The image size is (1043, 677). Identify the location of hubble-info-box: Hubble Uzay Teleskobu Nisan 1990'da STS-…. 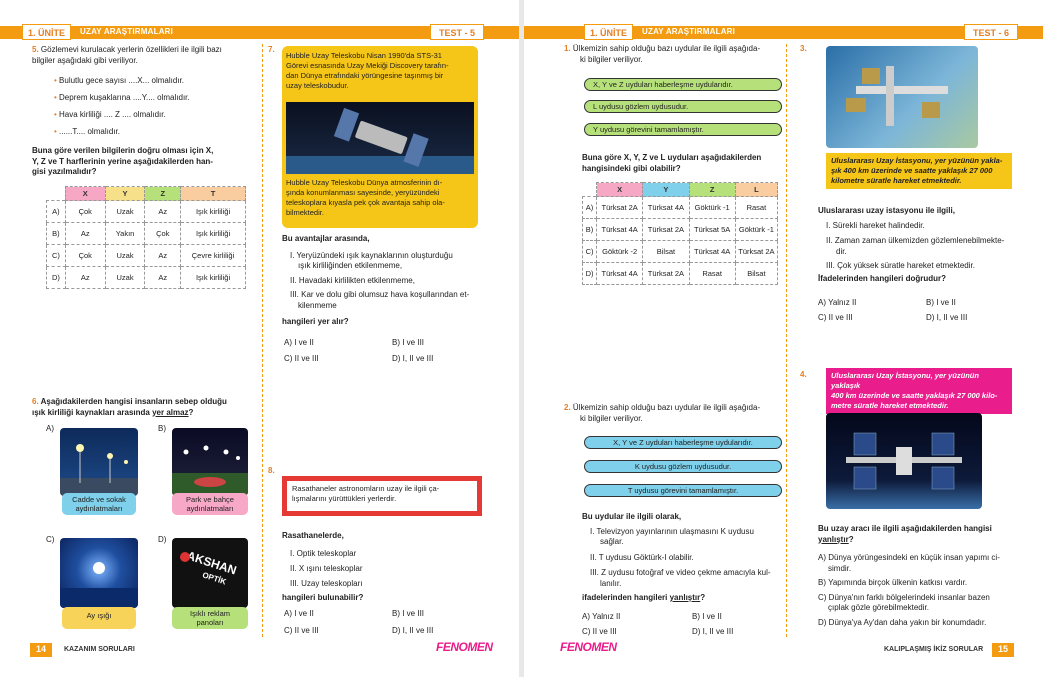
(380, 137).